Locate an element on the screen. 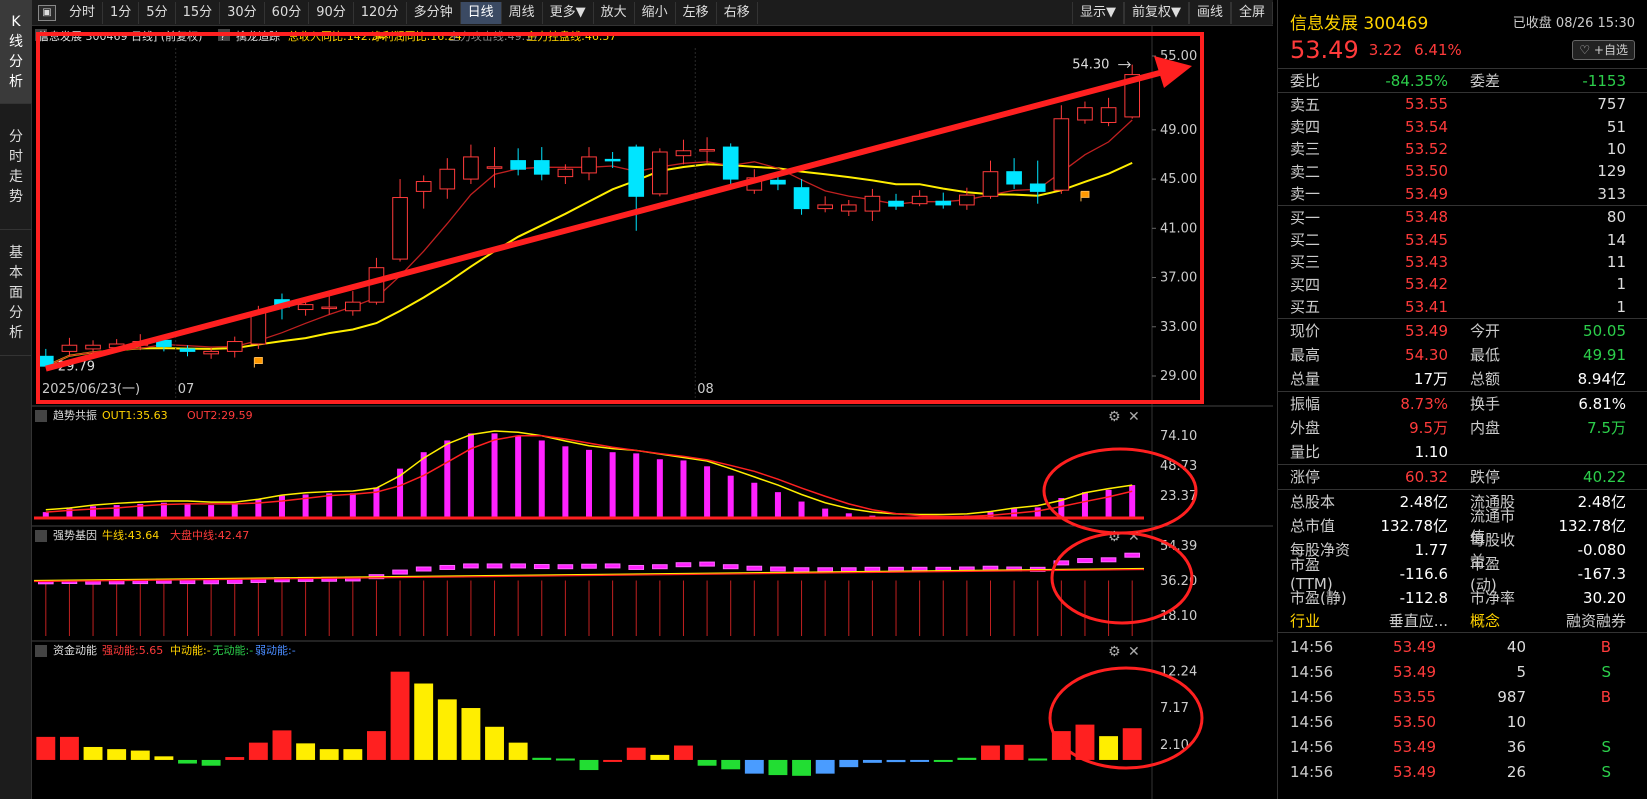 Image resolution: width=1647 pixels, height=799 pixels. concept-link: 概念 is located at coordinates (1487, 620).